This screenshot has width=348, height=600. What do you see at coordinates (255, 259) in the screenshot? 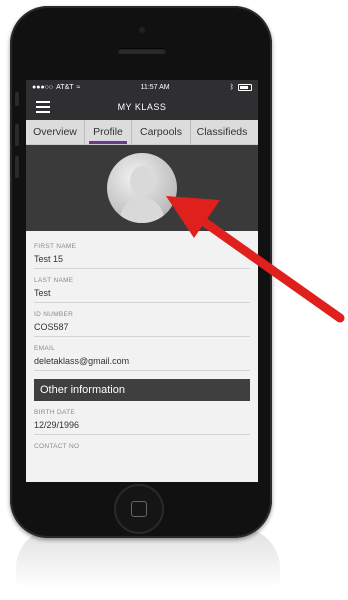
I see `red-arrow-icon` at bounding box center [255, 259].